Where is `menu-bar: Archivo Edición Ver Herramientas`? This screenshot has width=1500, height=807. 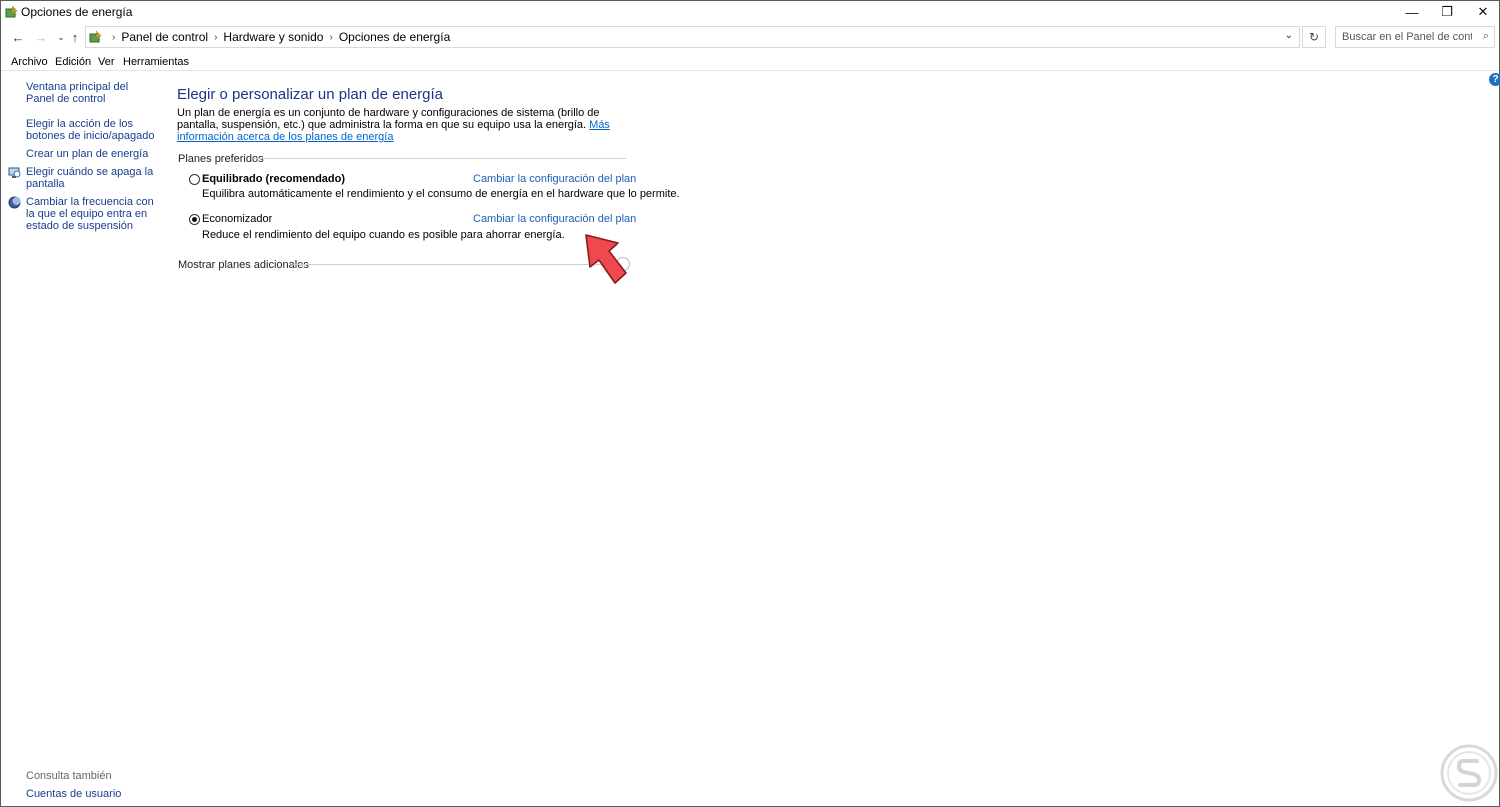
menu-bar: Archivo Edición Ver Herramientas is located at coordinates (750, 62).